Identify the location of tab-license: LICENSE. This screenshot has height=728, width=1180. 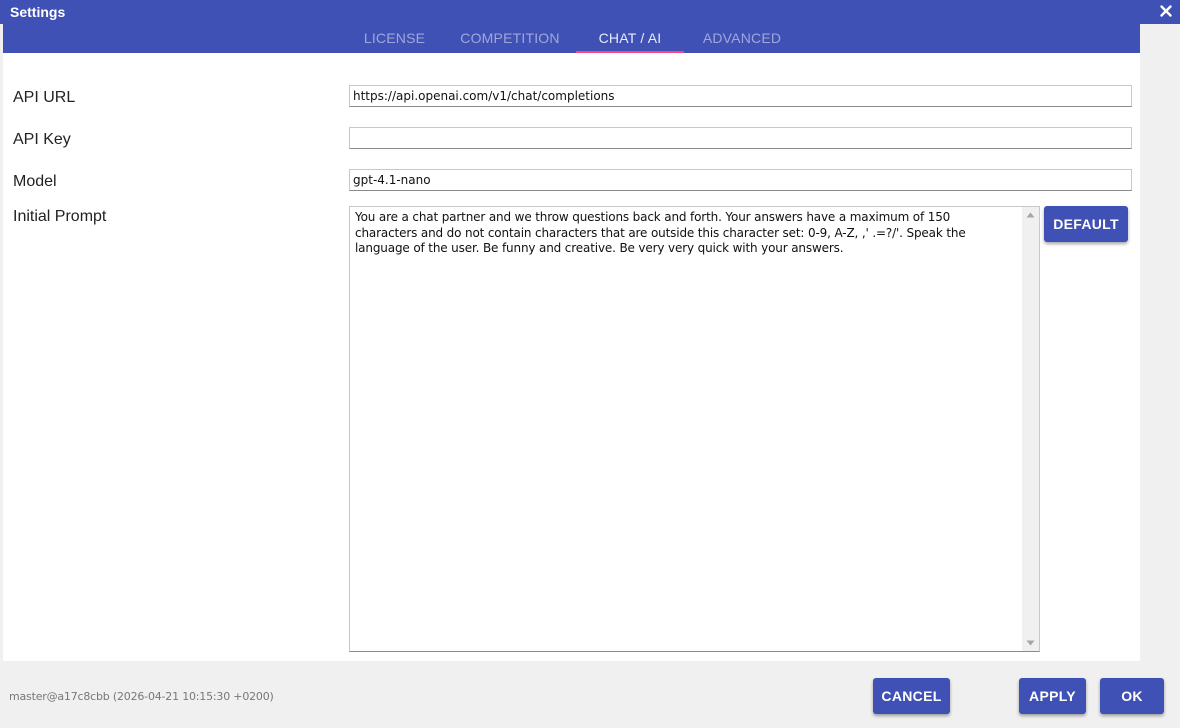
(394, 38).